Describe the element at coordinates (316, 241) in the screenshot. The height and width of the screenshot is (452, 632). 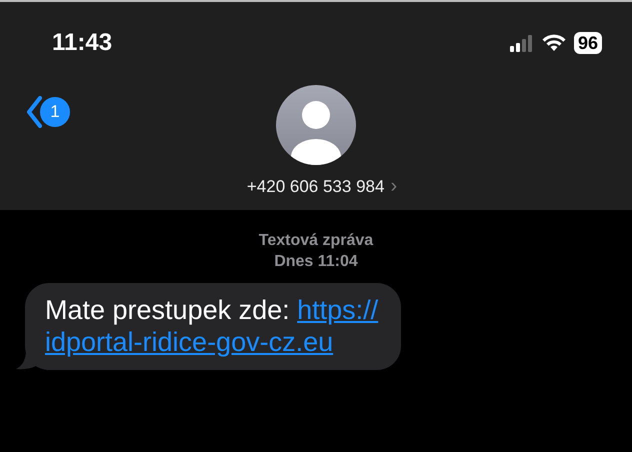
I see `message-type-label: Textová zpráva` at that location.